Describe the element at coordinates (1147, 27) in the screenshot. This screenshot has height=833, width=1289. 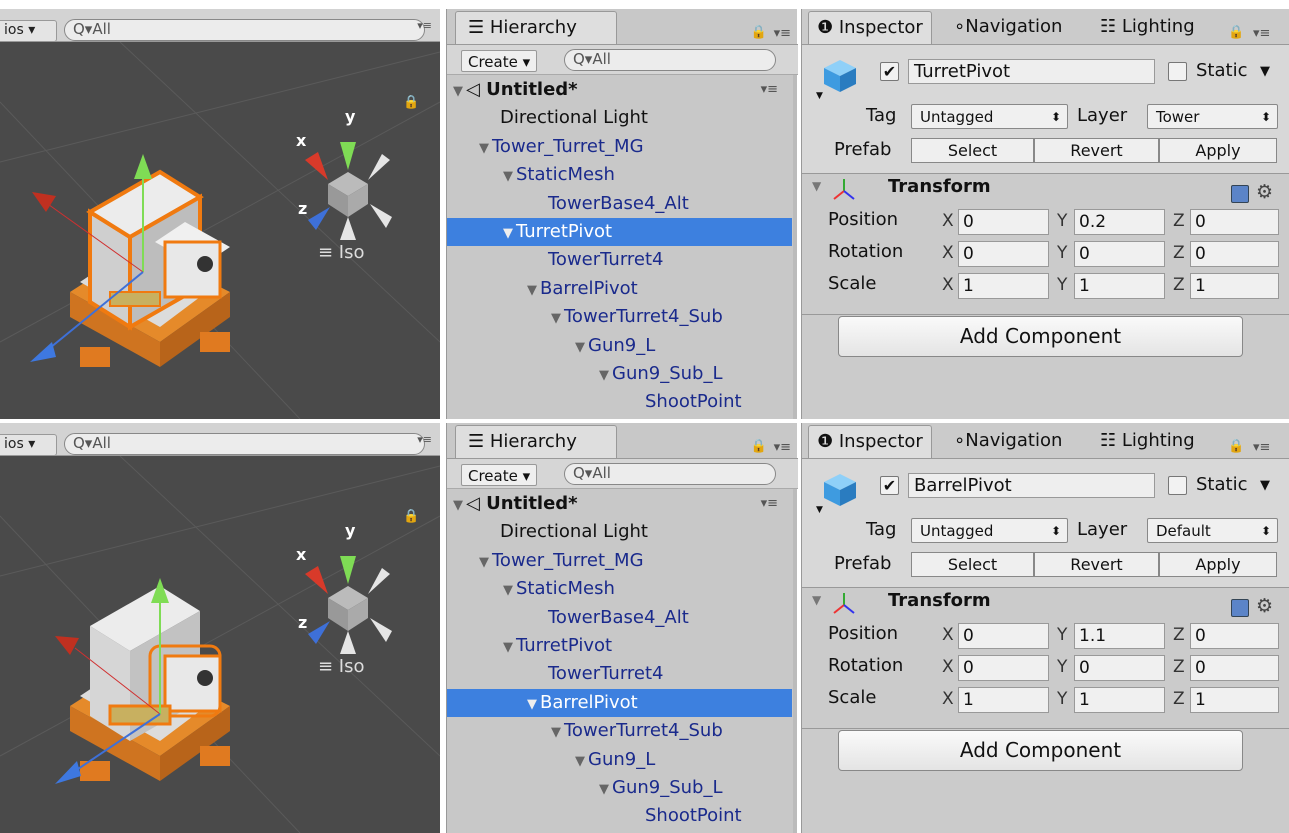
I see `tab-lighting: ☷ Lighting` at that location.